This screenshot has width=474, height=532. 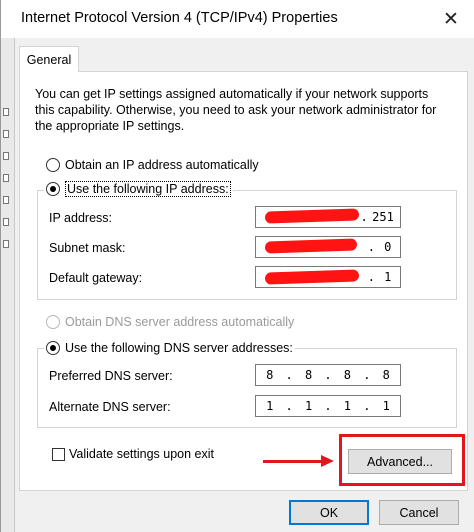 What do you see at coordinates (110, 407) in the screenshot?
I see `alternate-dns-label: Alternate DNS server:` at bounding box center [110, 407].